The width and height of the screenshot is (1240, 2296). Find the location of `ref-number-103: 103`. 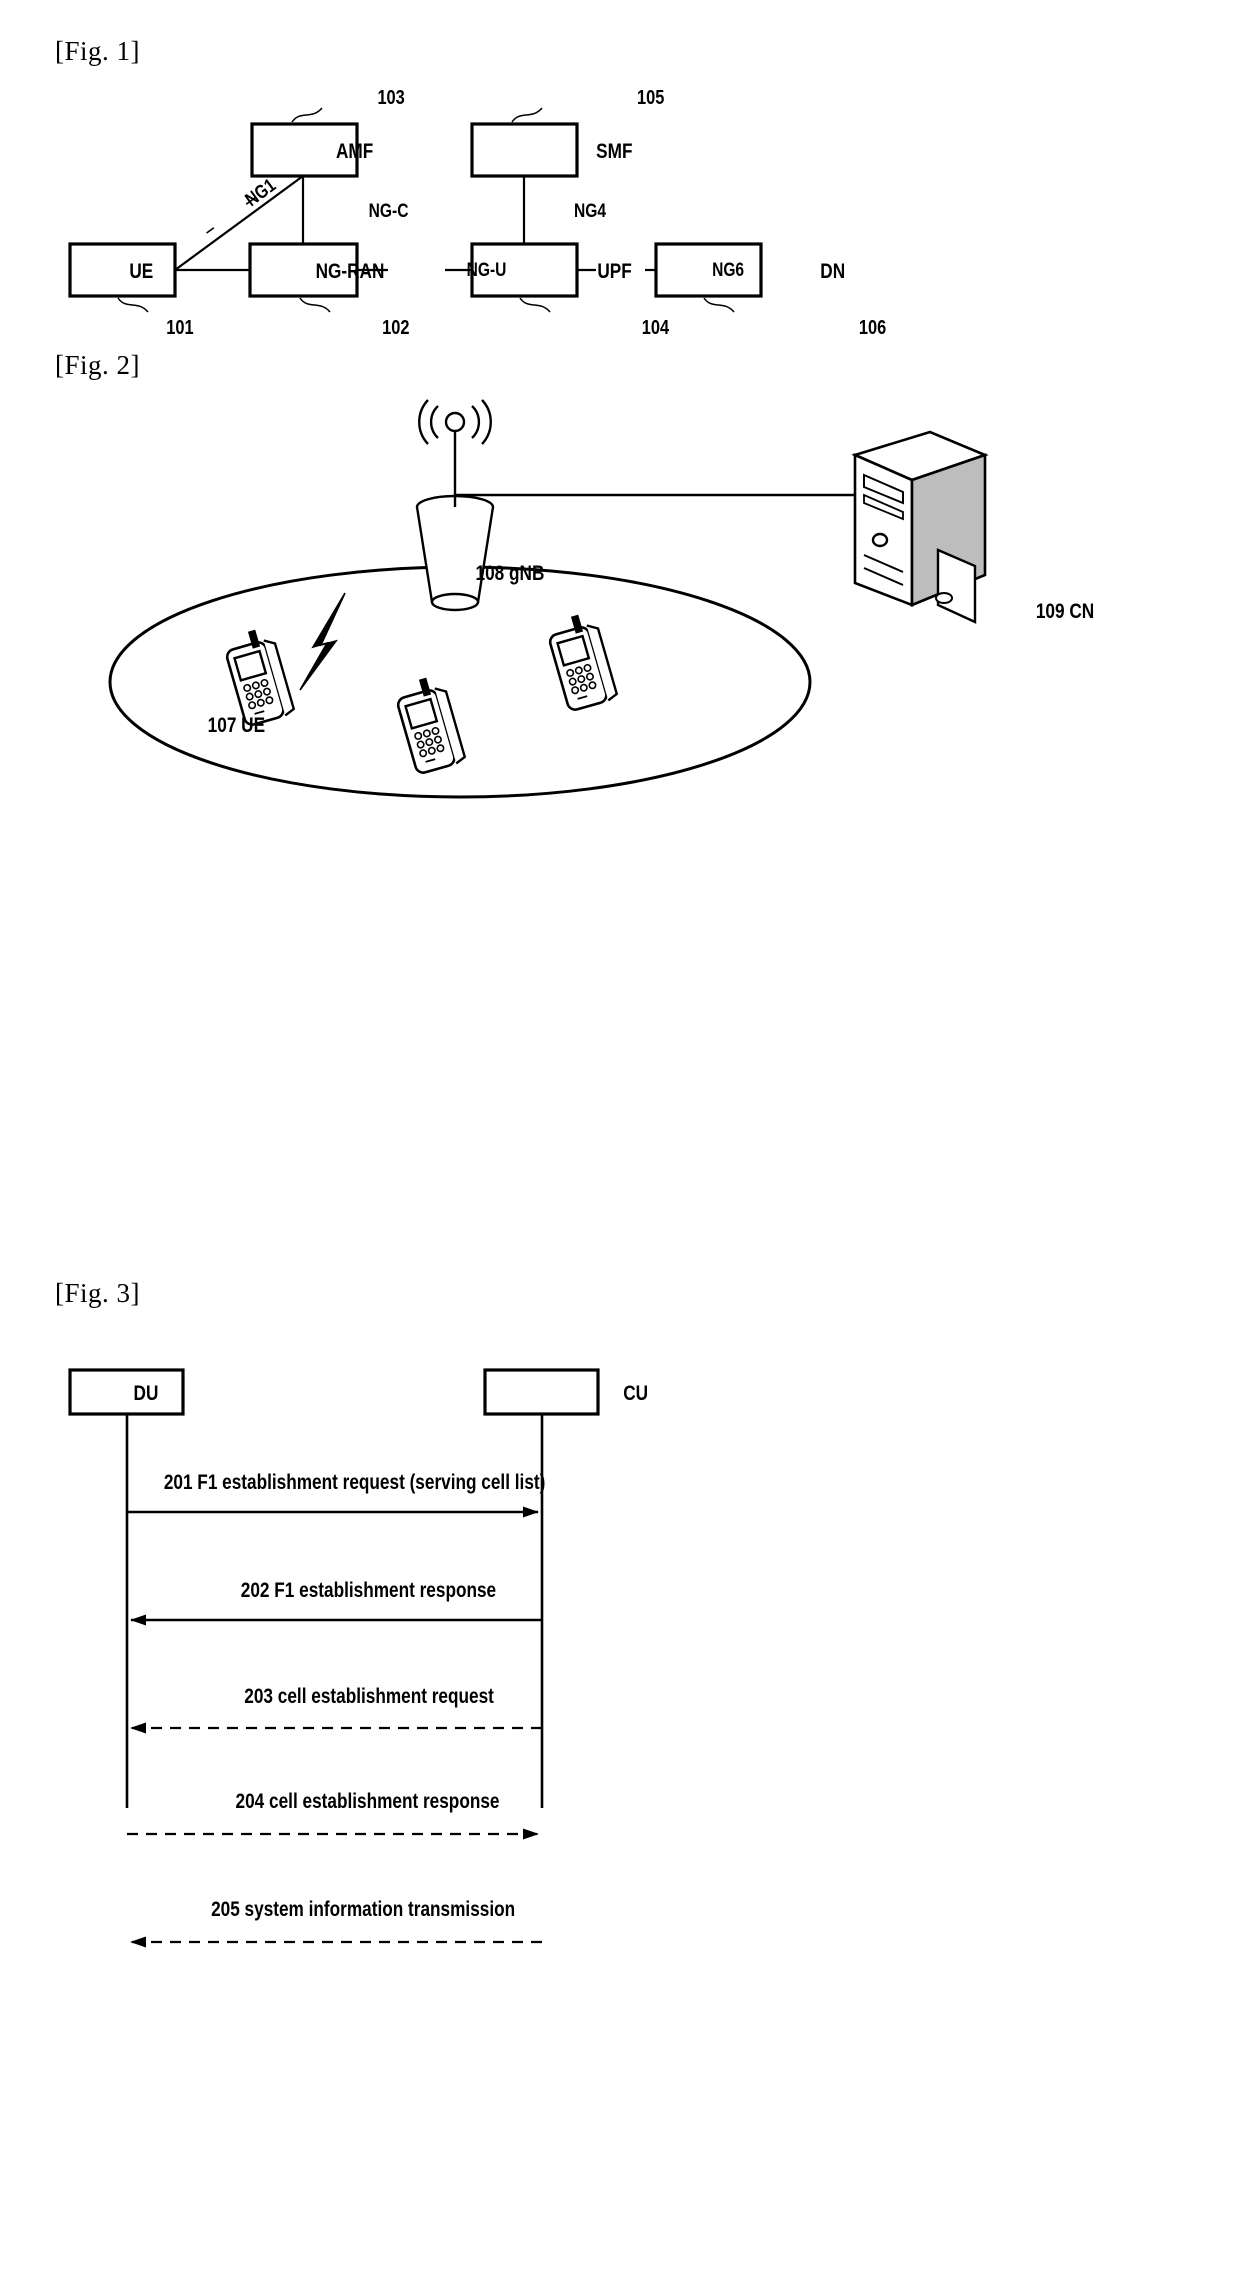

ref-number-103: 103 is located at coordinates (390, 96).